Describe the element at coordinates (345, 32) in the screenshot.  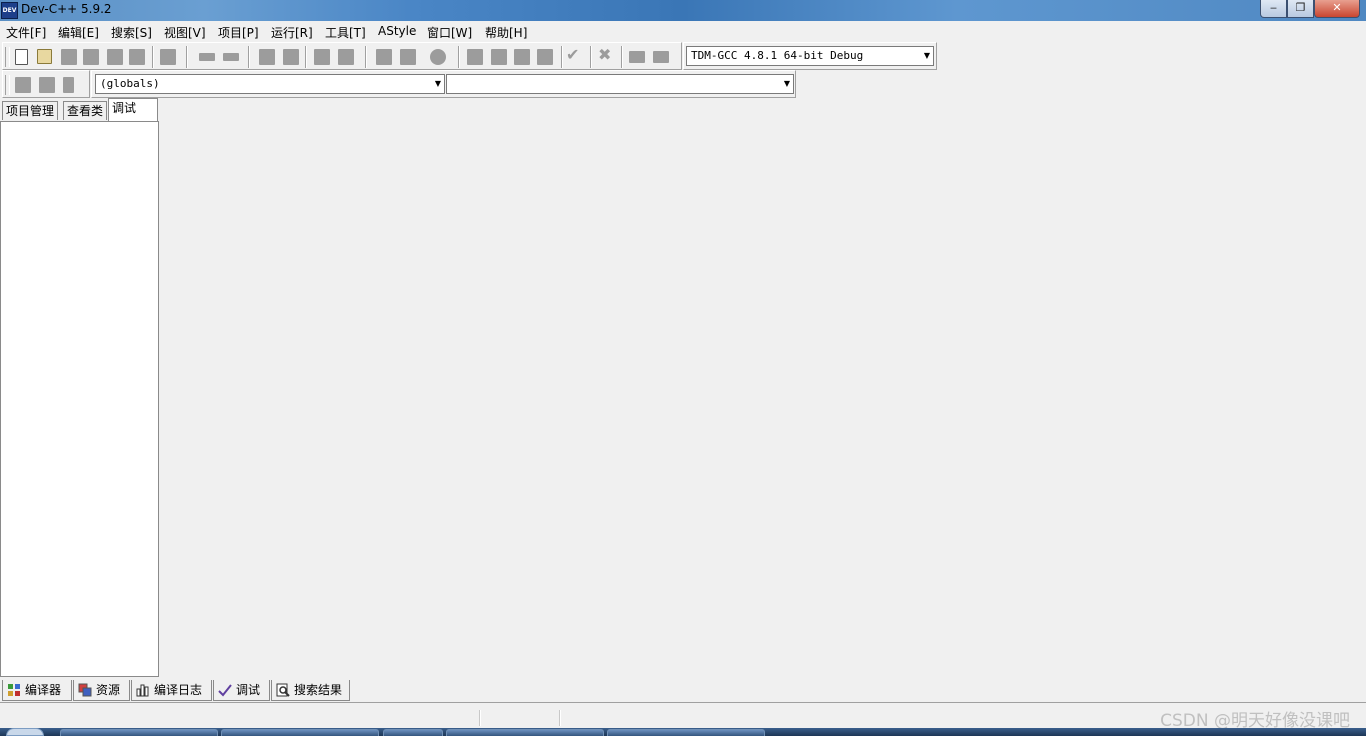
I see `menu-tools: 工具[T]` at that location.